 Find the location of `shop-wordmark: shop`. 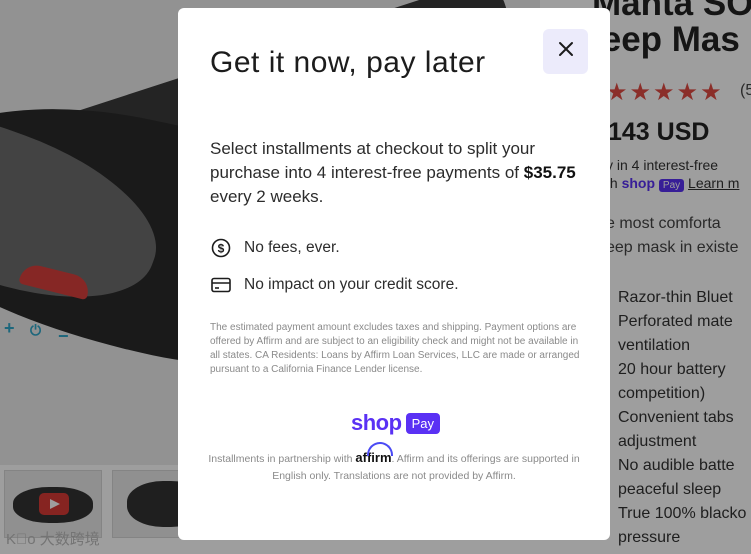

shop-wordmark: shop is located at coordinates (376, 422).